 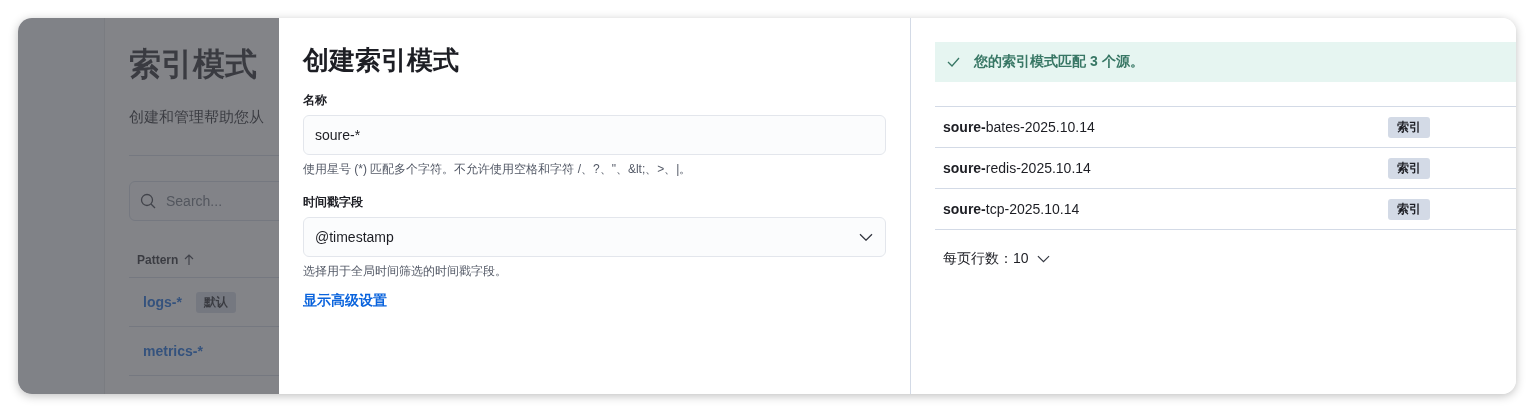 I want to click on field-label: 名称, so click(x=315, y=100).